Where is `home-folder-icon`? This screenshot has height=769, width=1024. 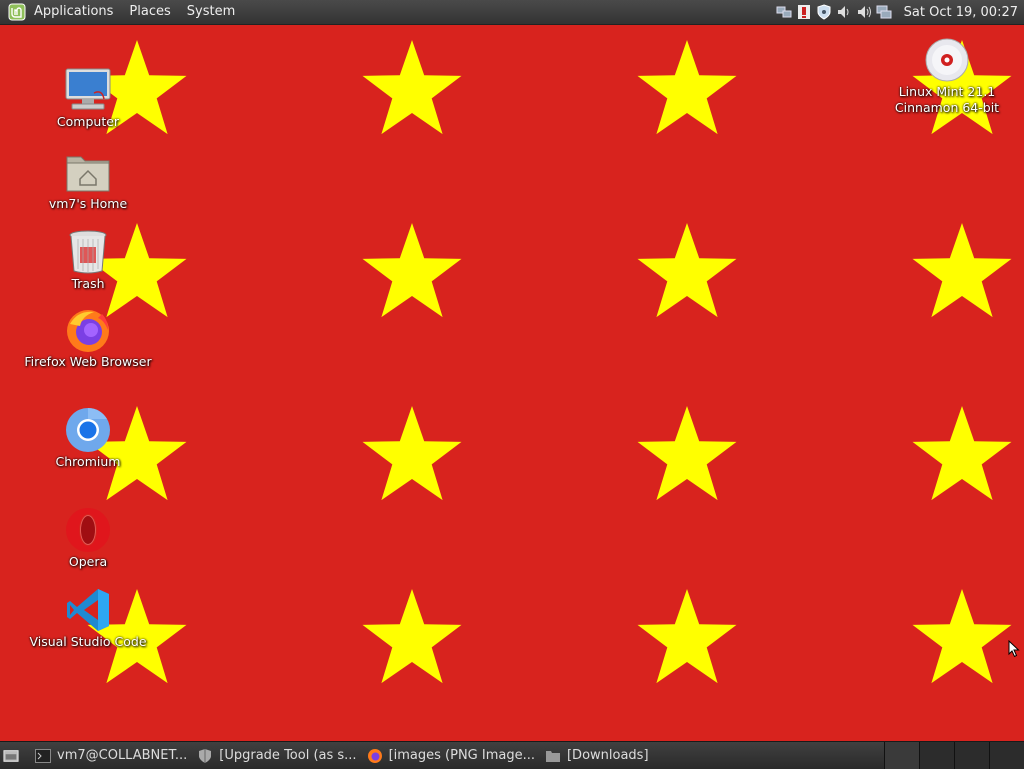
home-folder-icon is located at coordinates (88, 172).